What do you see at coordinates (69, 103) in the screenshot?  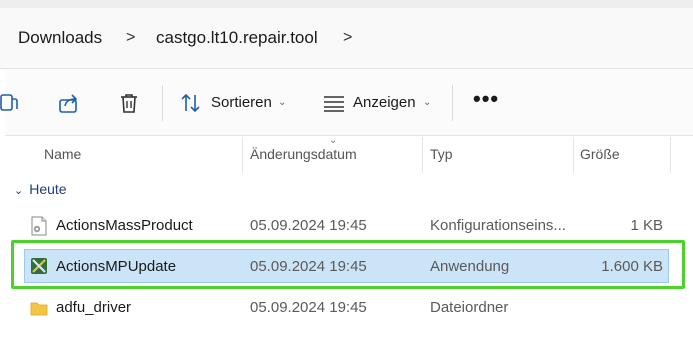 I see `share-icon` at bounding box center [69, 103].